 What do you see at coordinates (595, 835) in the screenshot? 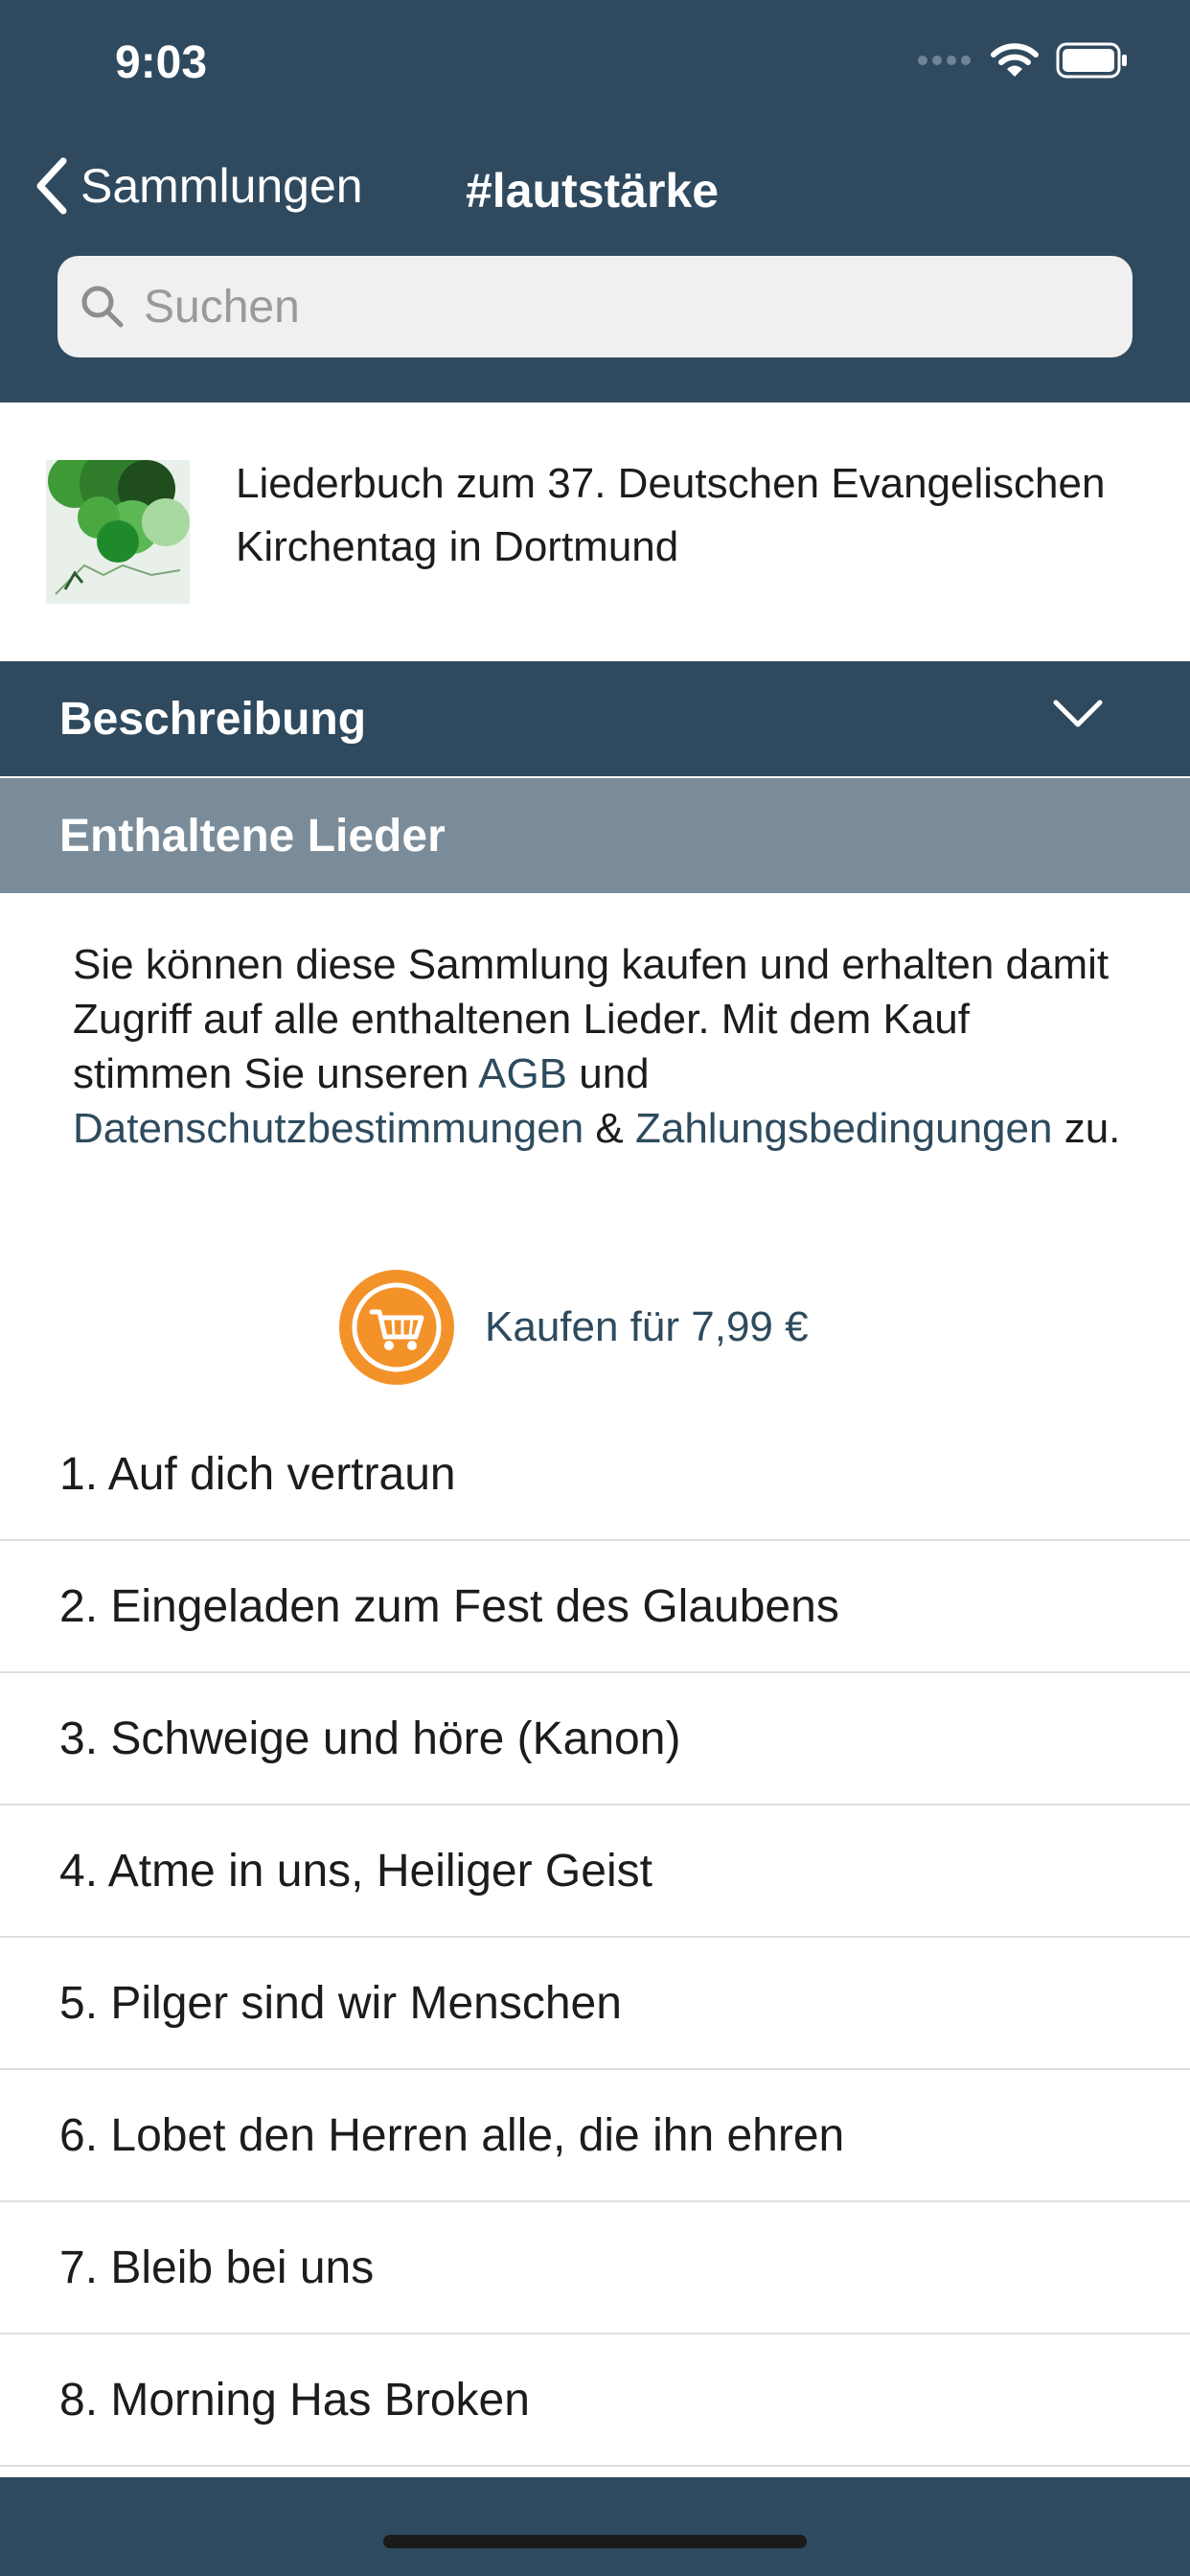
I see `songs-section-header: Enthaltene Lieder` at bounding box center [595, 835].